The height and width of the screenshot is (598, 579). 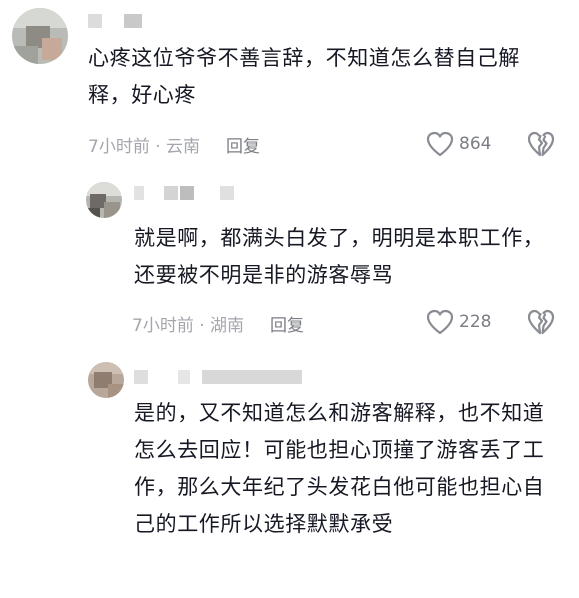 I want to click on time-location: 7小时前 · 湖南, so click(x=188, y=326).